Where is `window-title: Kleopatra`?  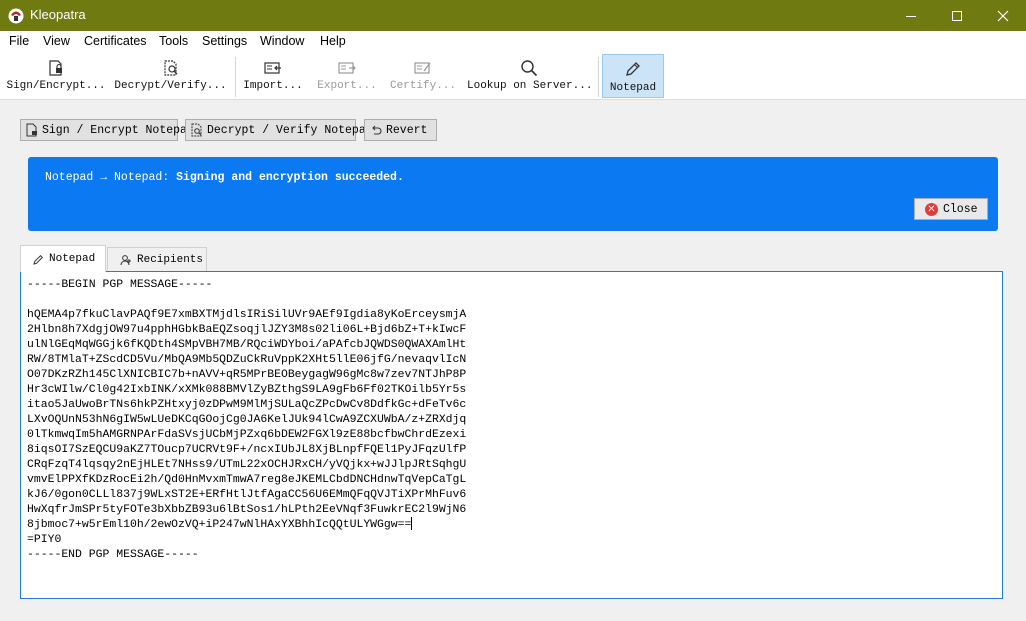
window-title: Kleopatra is located at coordinates (58, 14).